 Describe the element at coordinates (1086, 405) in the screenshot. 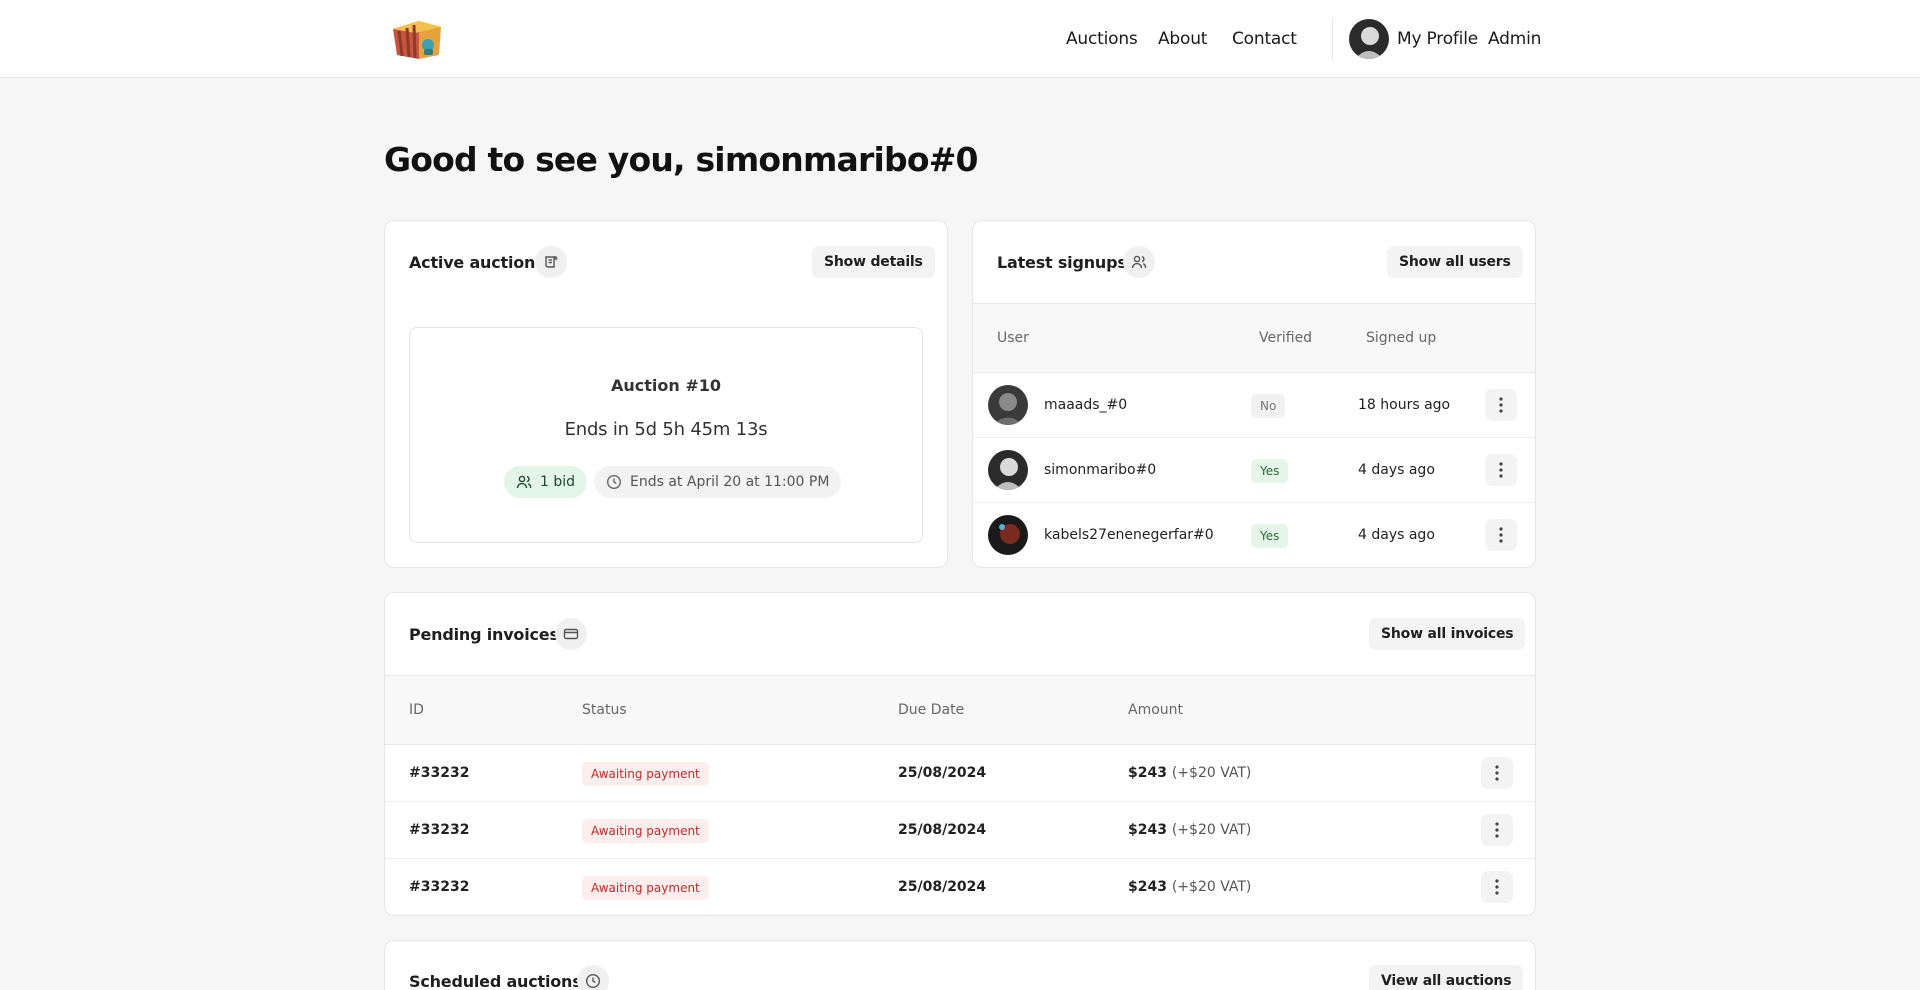

I see `signup-username: maaads_#0` at that location.